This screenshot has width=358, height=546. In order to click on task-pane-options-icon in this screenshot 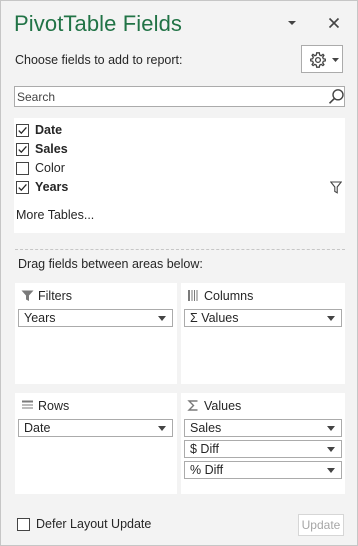, I will do `click(292, 23)`.